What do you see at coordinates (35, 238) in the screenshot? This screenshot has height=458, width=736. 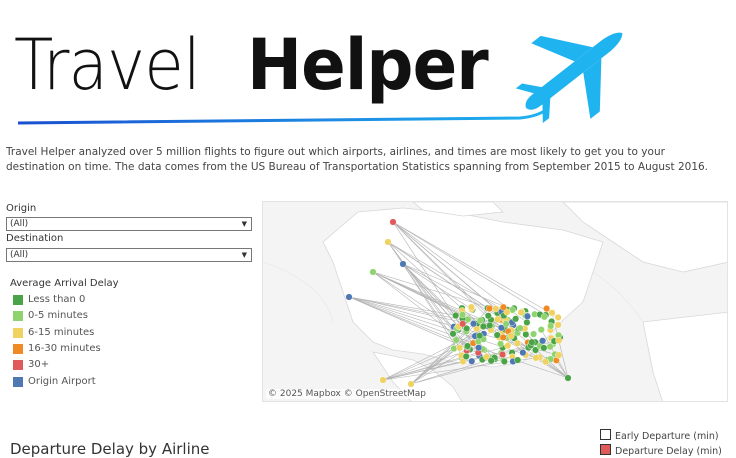 I see `destination-label: Destination` at bounding box center [35, 238].